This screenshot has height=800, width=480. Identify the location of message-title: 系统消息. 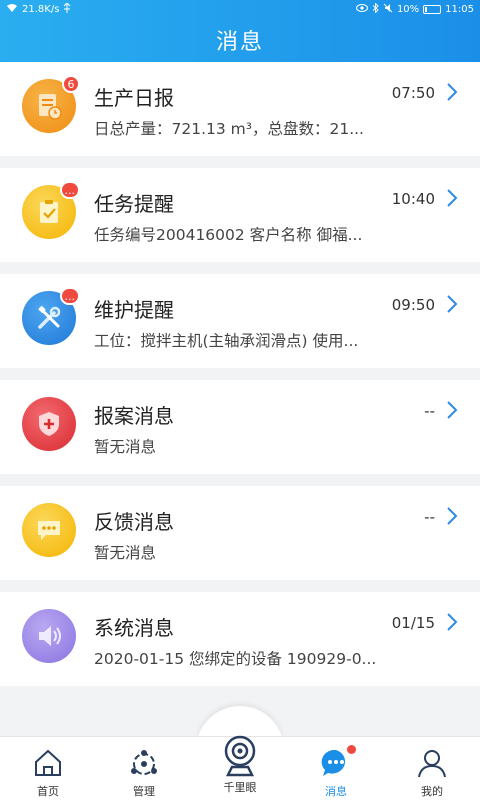
(134, 628).